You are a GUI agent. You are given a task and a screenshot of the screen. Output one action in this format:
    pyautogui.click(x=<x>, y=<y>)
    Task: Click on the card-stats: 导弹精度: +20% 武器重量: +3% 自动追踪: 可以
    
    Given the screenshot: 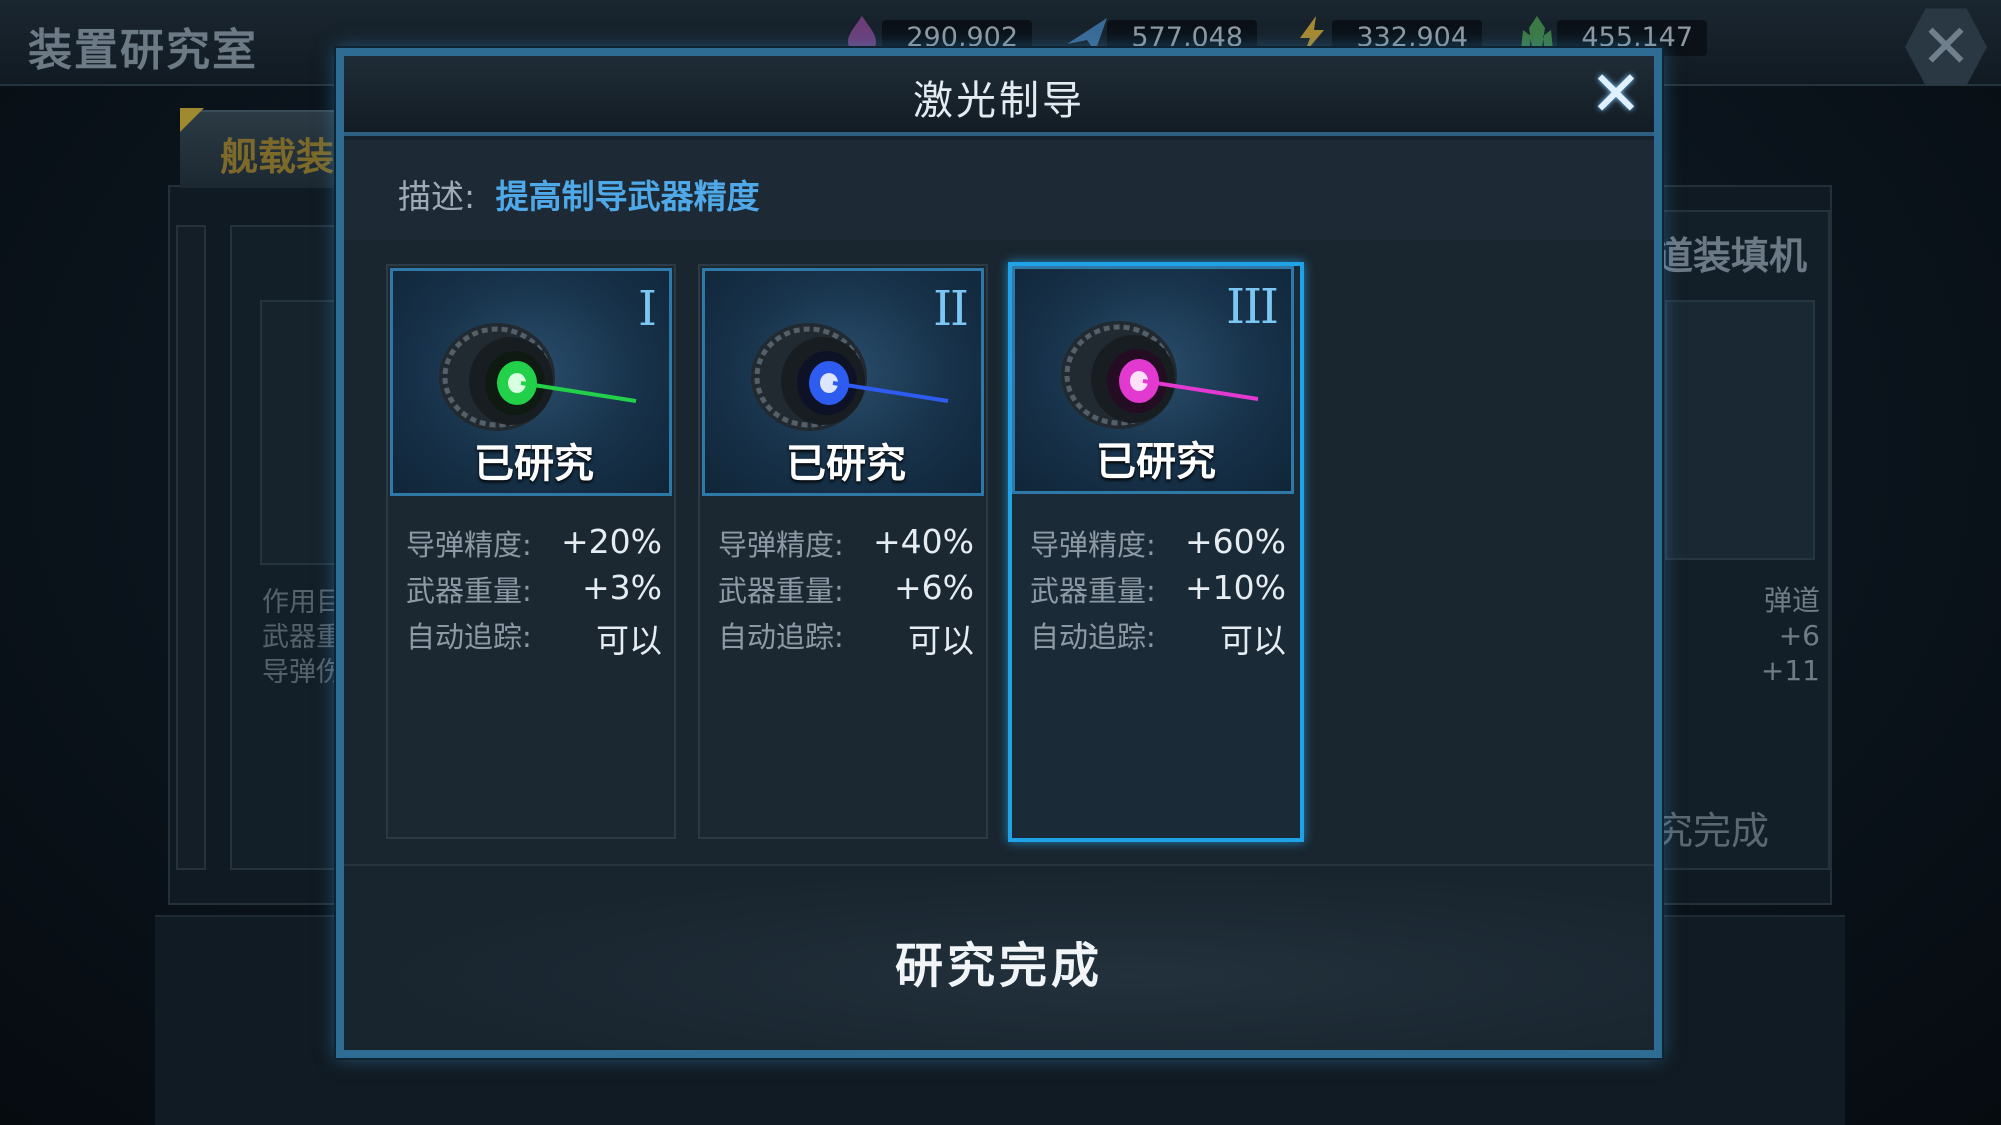 What is the action you would take?
    pyautogui.click(x=534, y=591)
    